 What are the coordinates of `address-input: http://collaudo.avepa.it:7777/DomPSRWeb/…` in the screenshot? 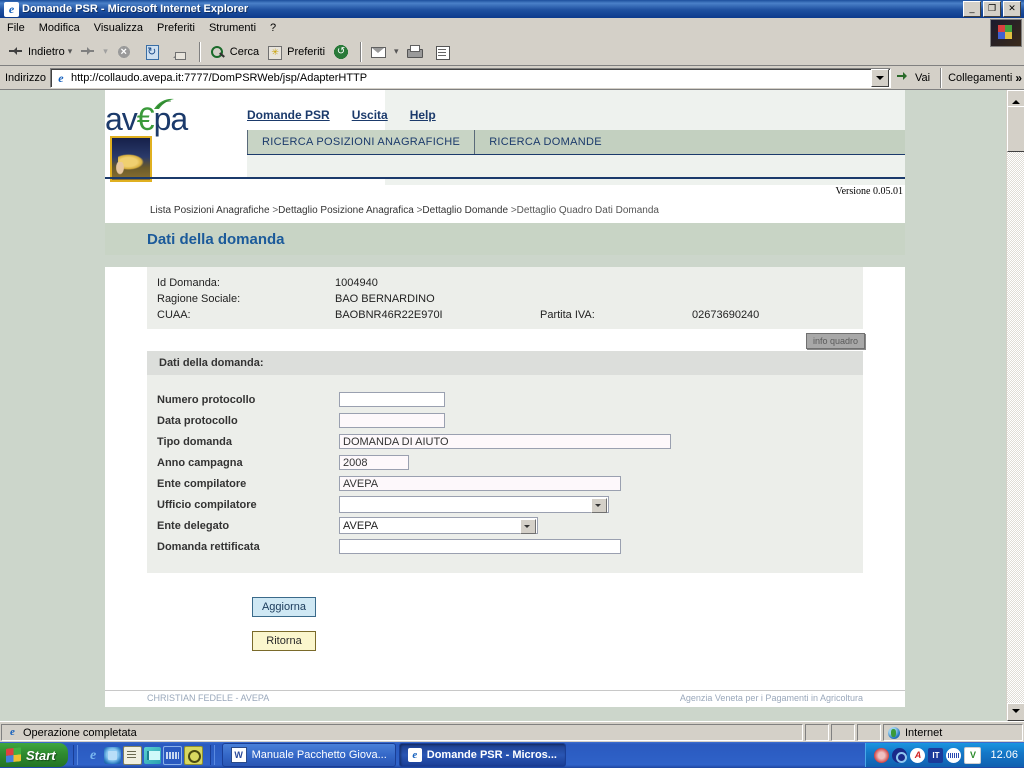 It's located at (470, 78).